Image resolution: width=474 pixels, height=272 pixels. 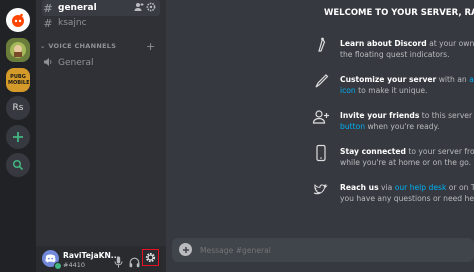 I want to click on search-icon, so click(x=18, y=165).